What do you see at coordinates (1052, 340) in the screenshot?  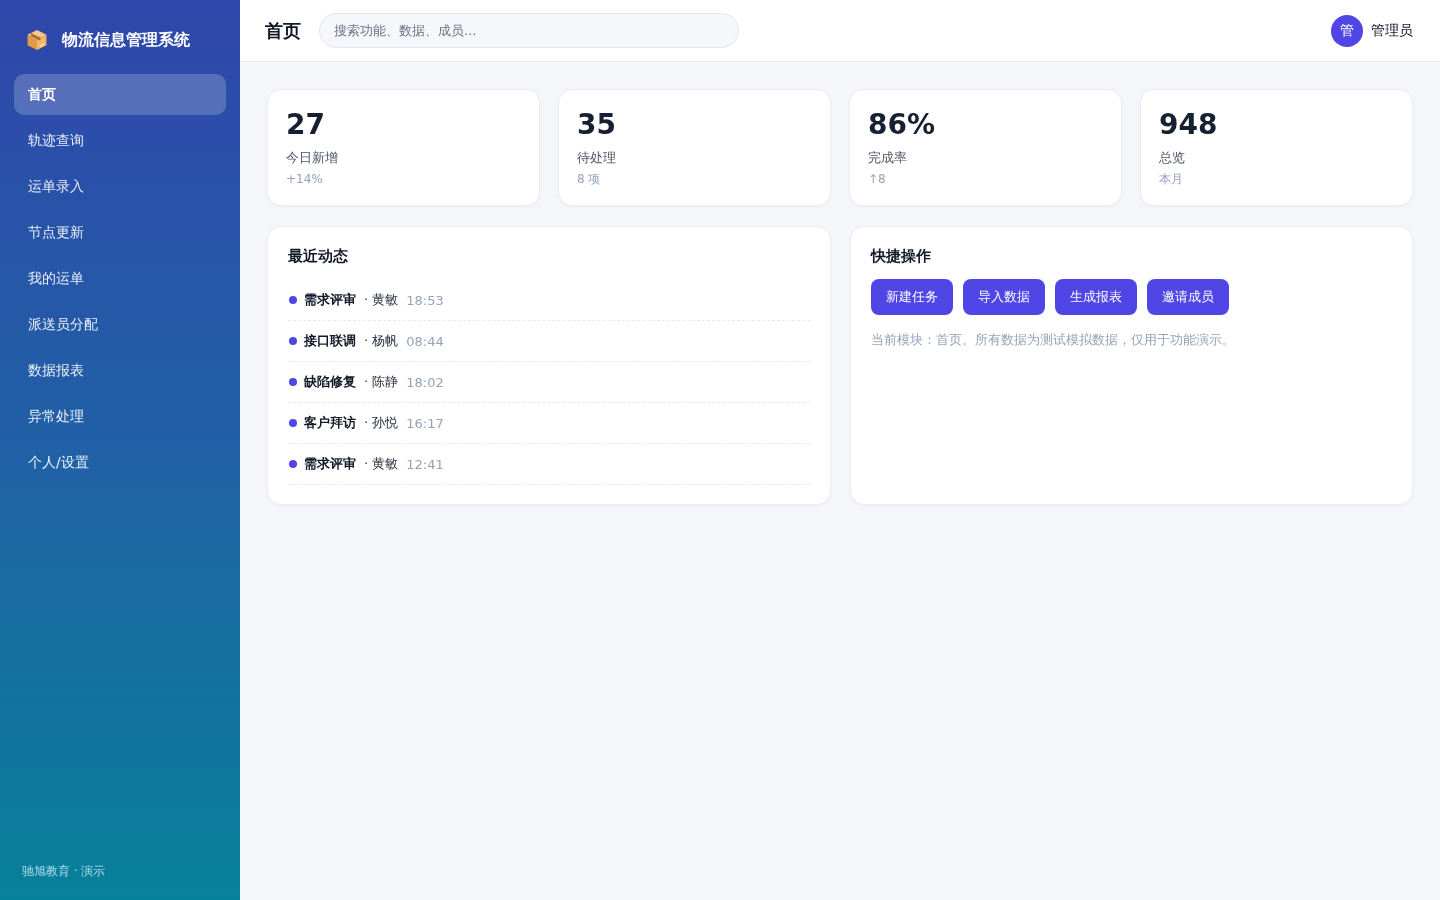 I see `module-note: 当前模块：首页。所有数据为测试模拟数据，仅用于功能演示。` at bounding box center [1052, 340].